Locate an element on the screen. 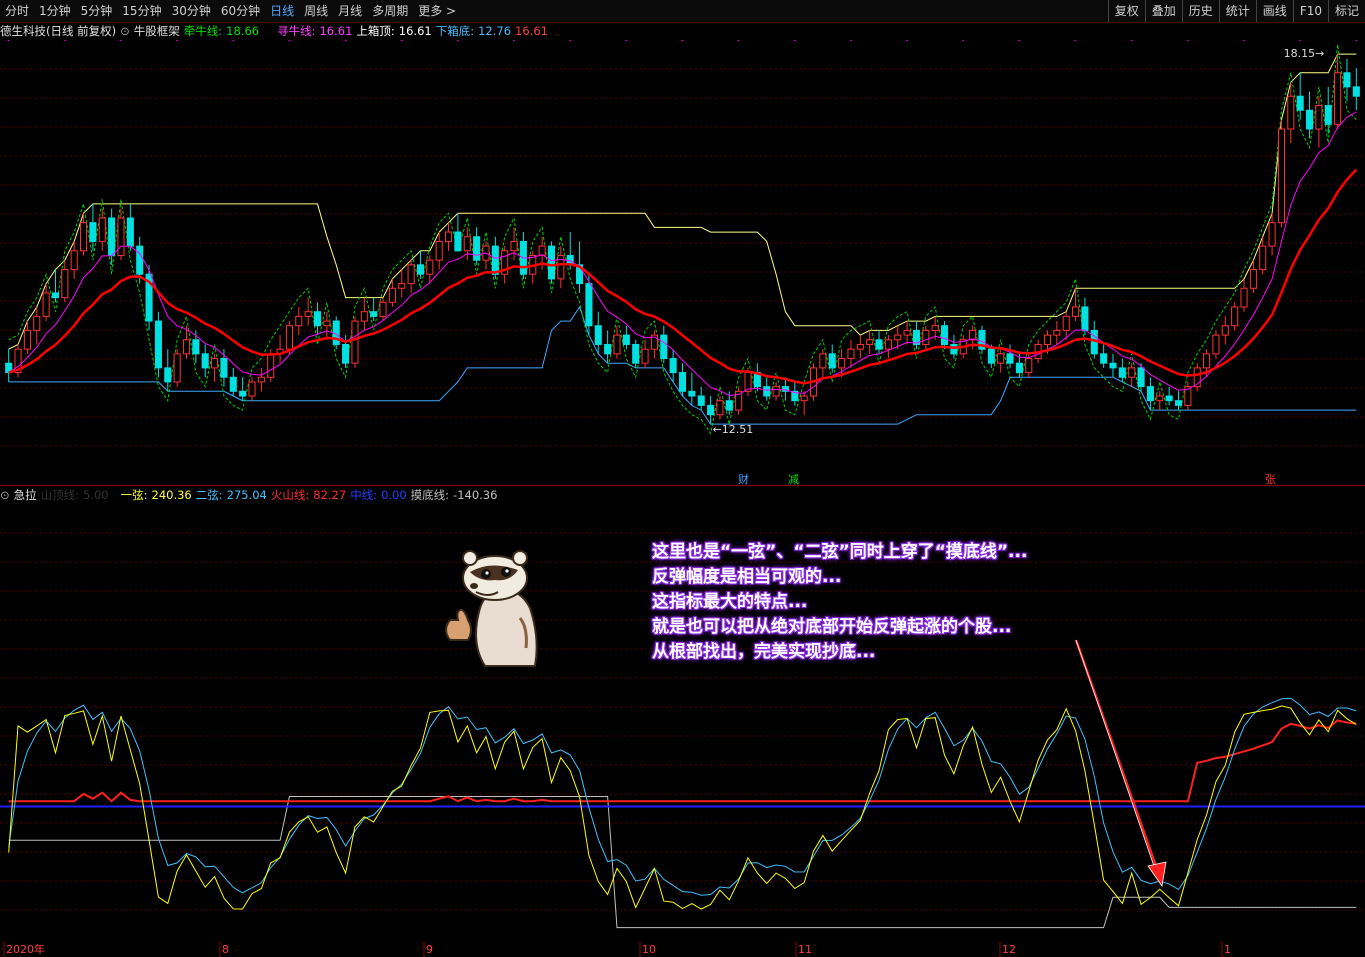  toolbar-button-2: 历史 is located at coordinates (1200, 11).